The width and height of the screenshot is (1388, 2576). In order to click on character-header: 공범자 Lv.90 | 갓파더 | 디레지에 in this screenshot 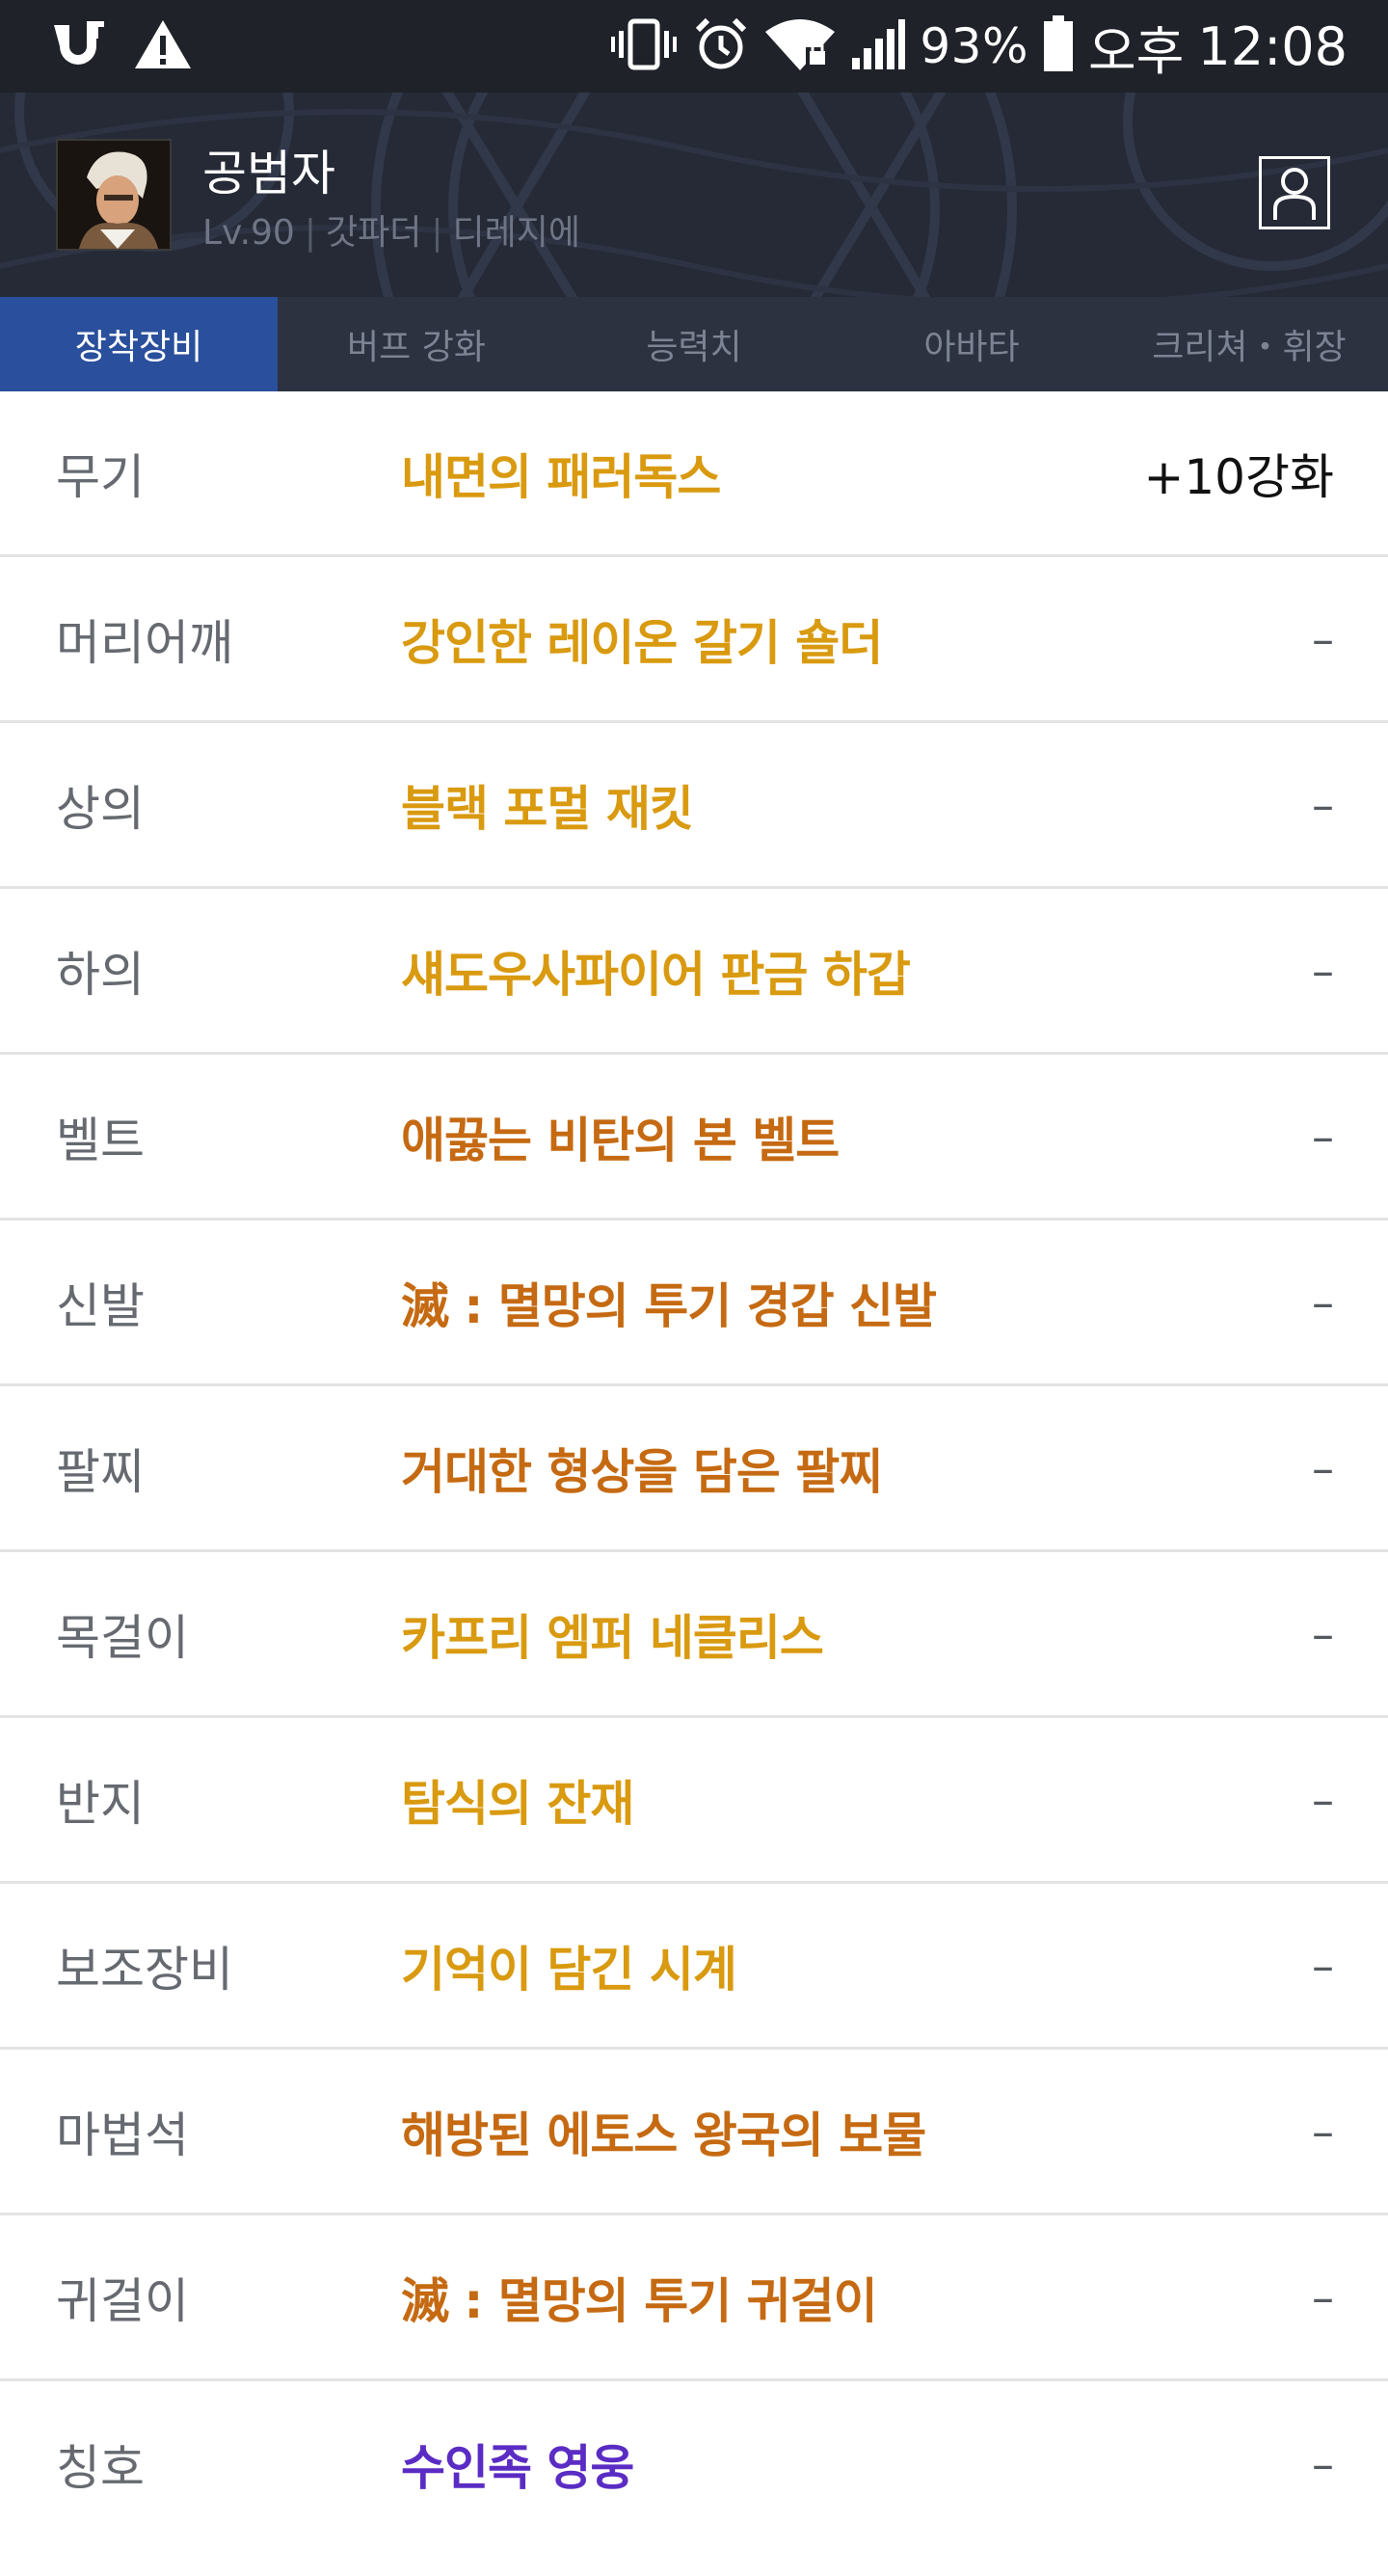, I will do `click(694, 195)`.